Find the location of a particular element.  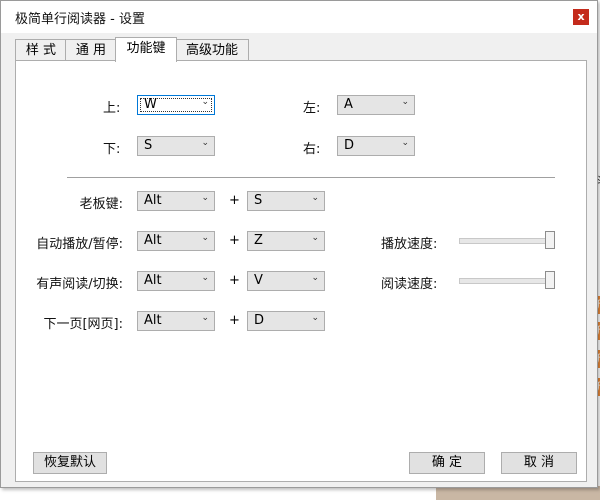

key-value: V is located at coordinates (258, 280).